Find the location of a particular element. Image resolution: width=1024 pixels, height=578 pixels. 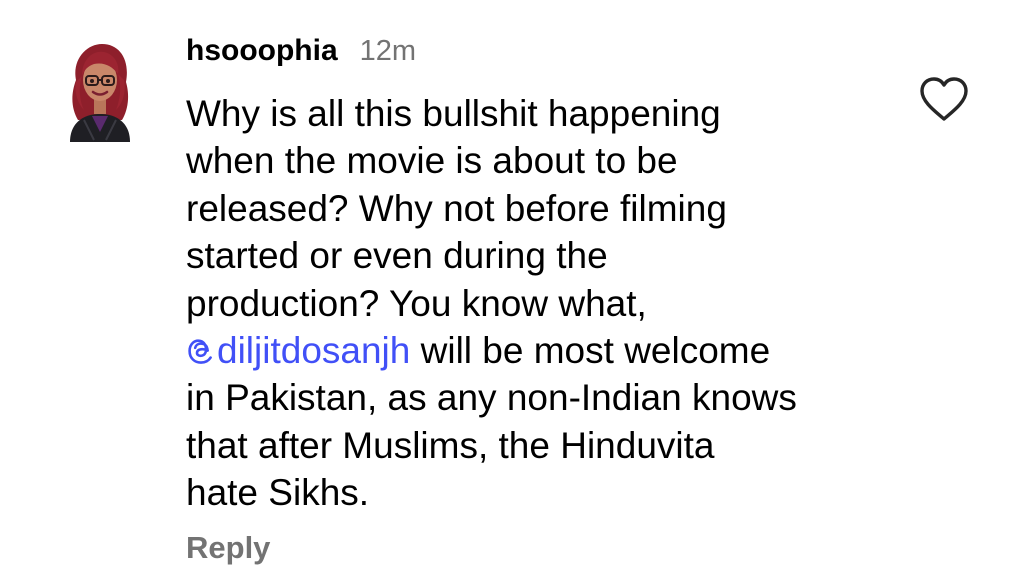

mention-trailing-text: will be most welcome is located at coordinates (590, 351).